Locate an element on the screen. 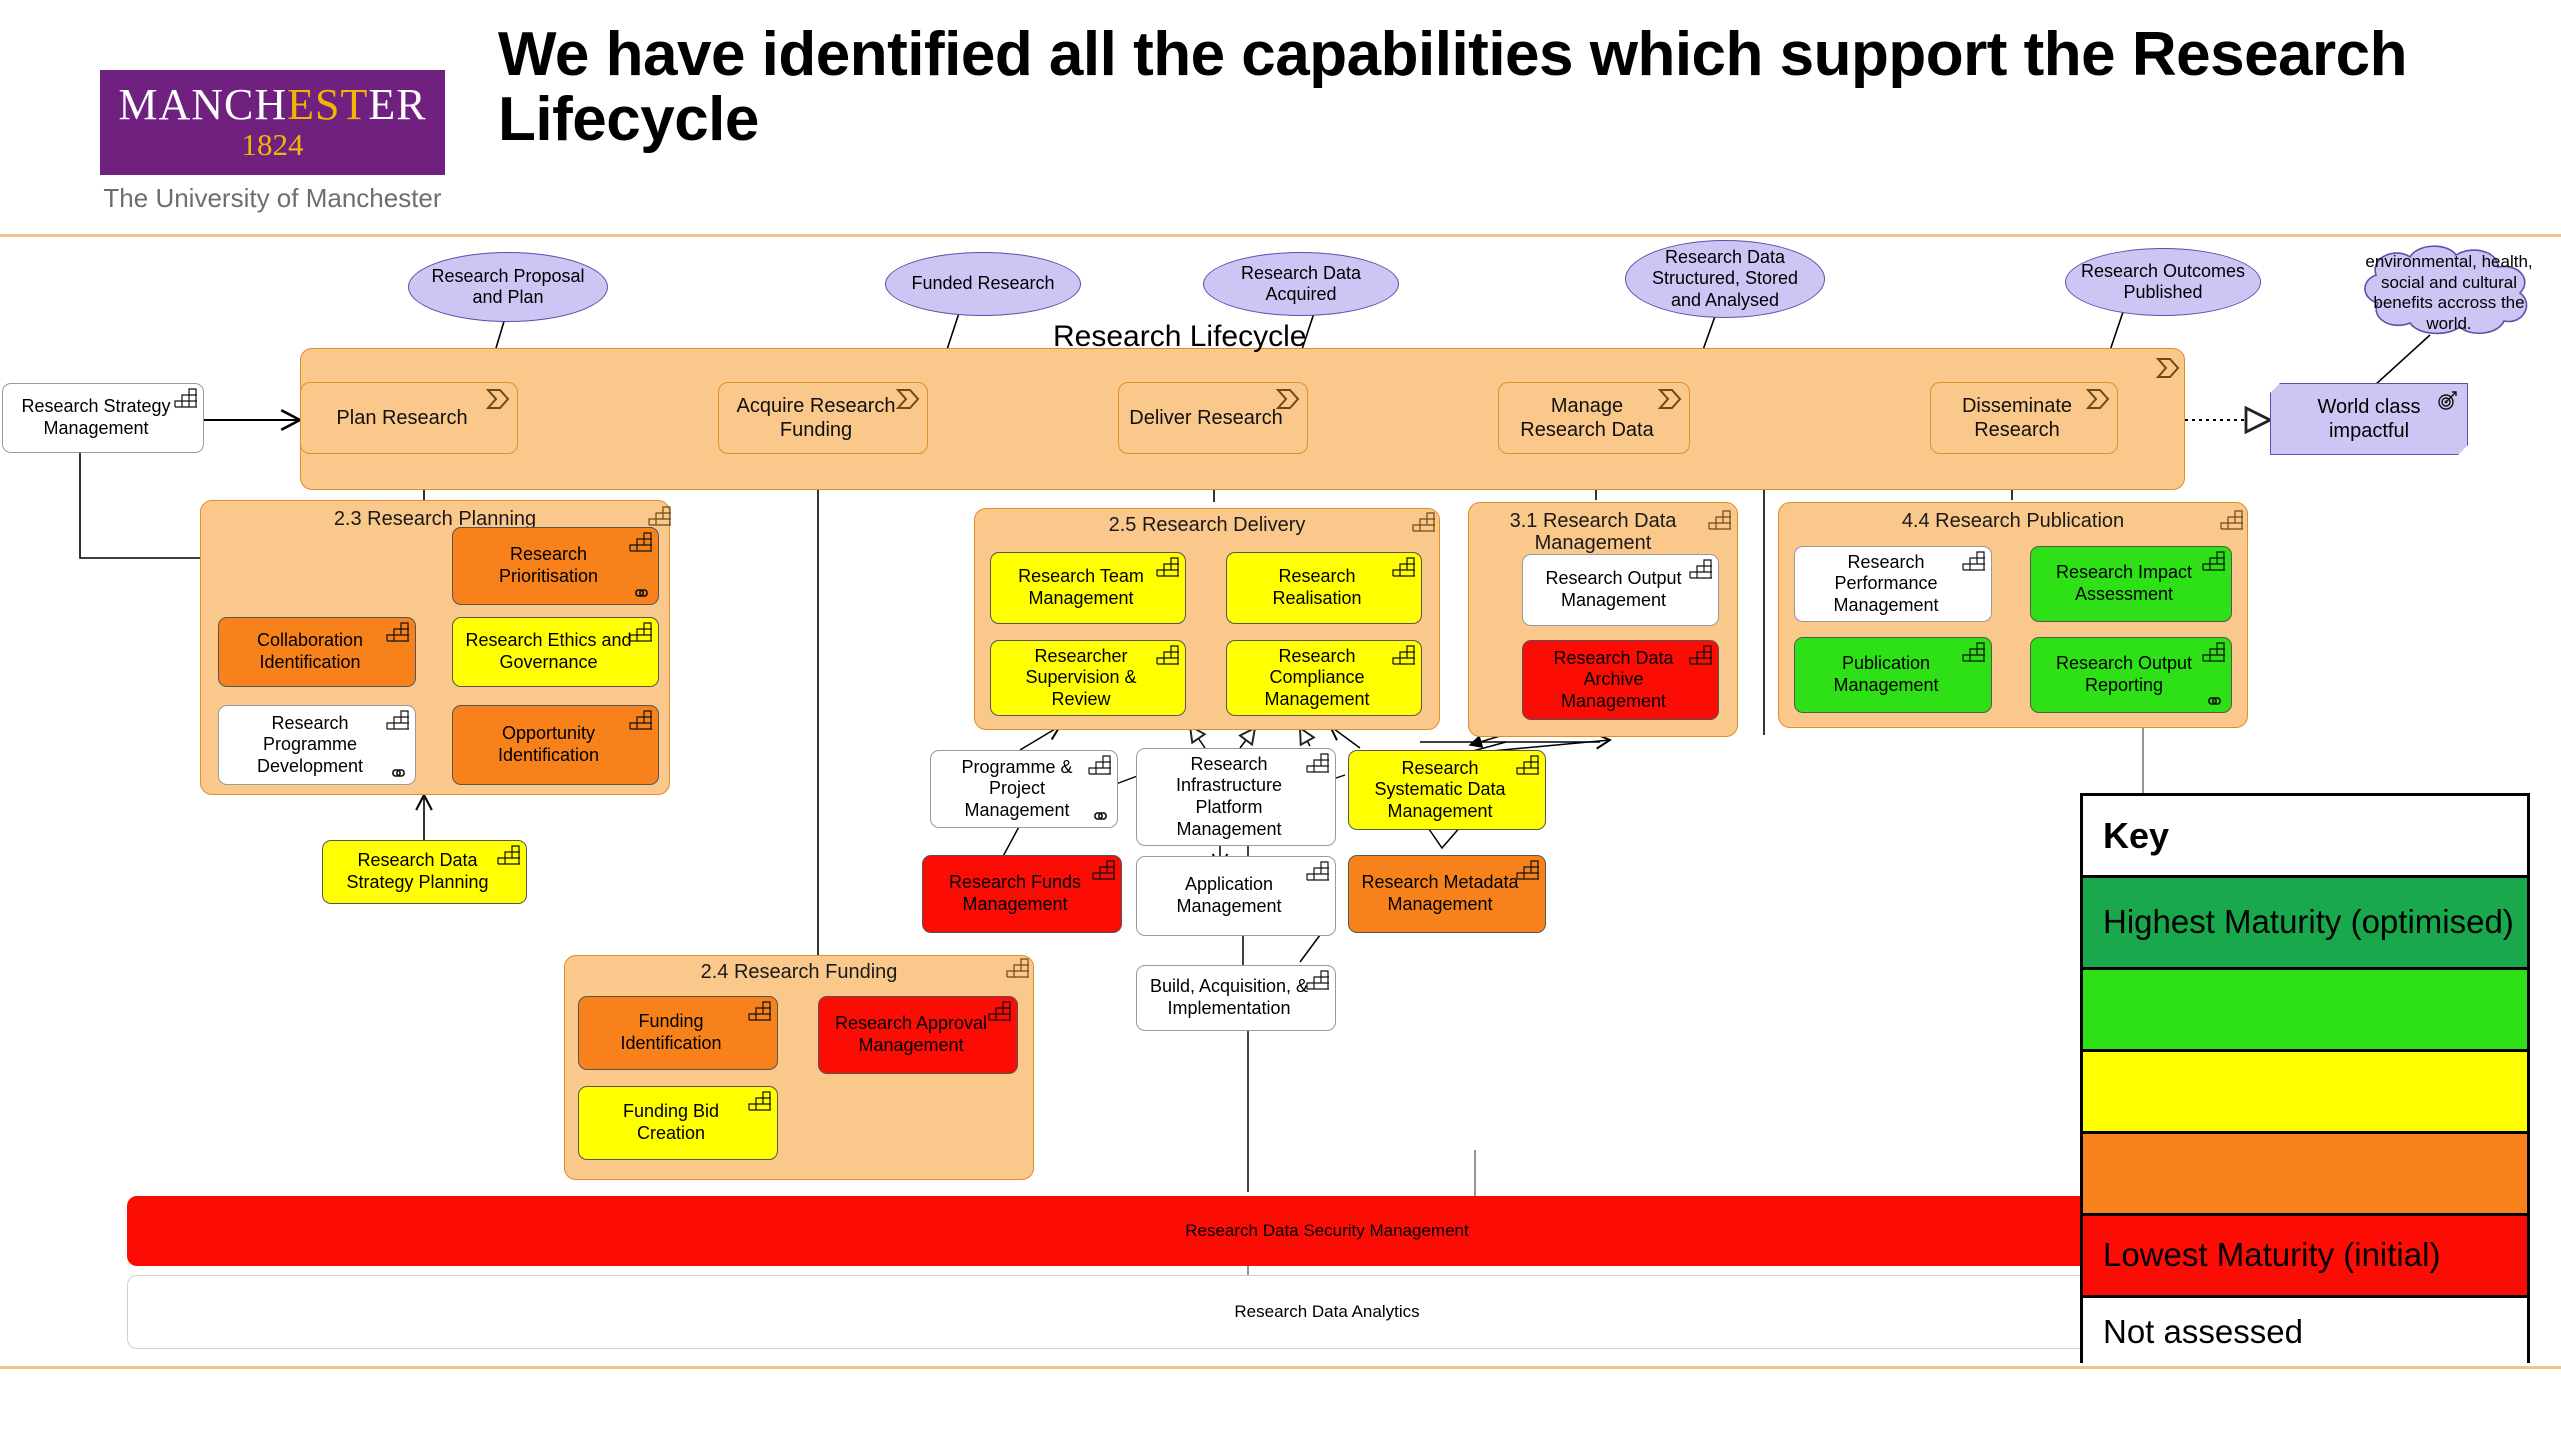  process-label: Plan Research is located at coordinates (402, 418).